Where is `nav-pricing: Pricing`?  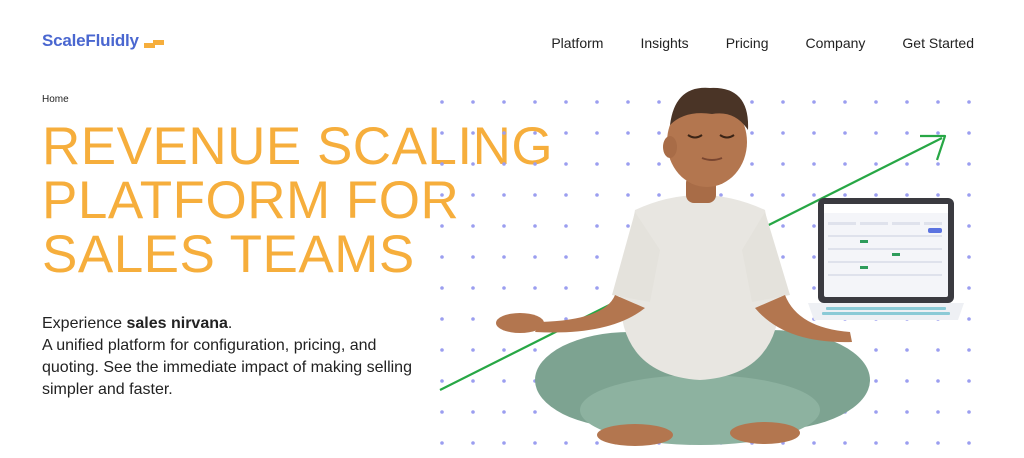
nav-pricing: Pricing is located at coordinates (747, 43).